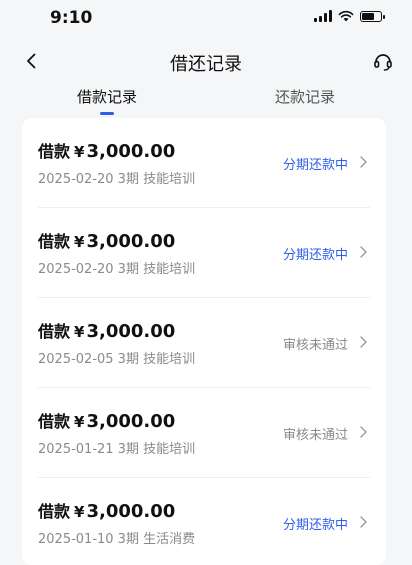 Image resolution: width=412 pixels, height=565 pixels. What do you see at coordinates (117, 449) in the screenshot?
I see `record-meta: 2025-01-21 3期 技能培训` at bounding box center [117, 449].